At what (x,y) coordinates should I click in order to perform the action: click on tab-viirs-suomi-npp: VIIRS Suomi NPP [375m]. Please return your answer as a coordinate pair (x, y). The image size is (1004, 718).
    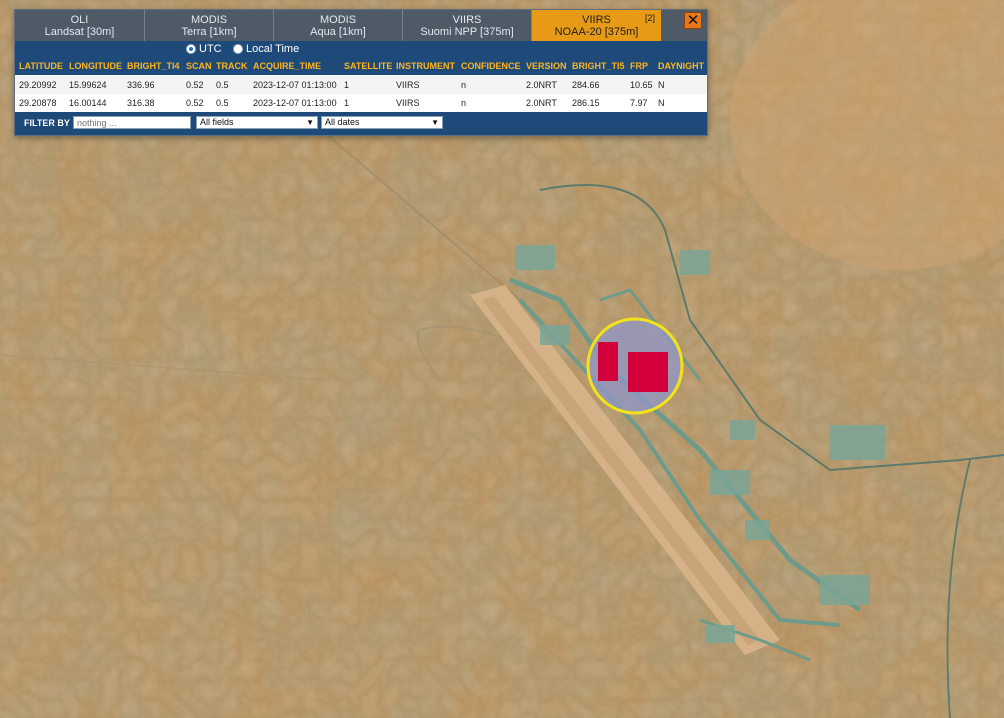
    Looking at the image, I should click on (467, 25).